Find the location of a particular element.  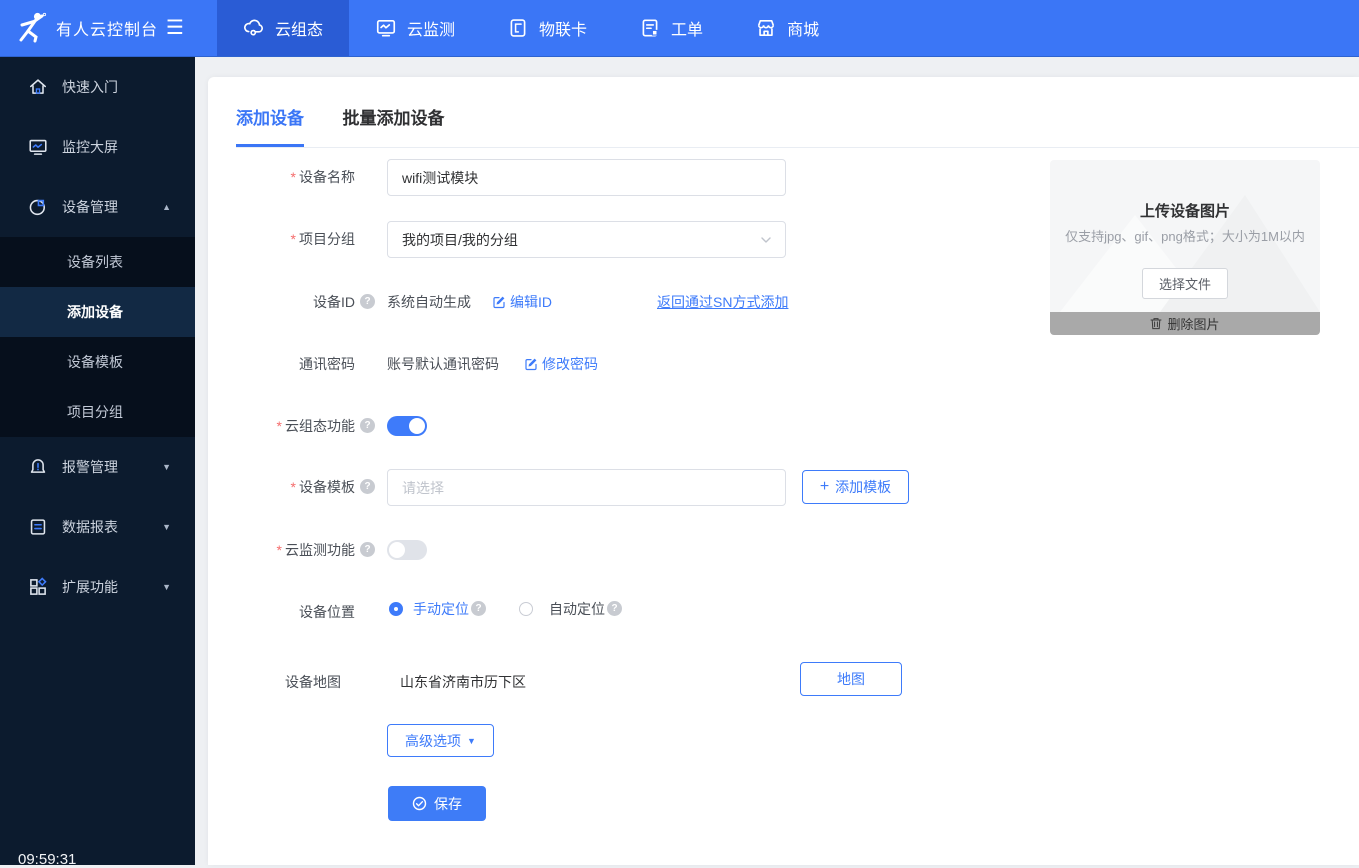

map-button: 地图 is located at coordinates (851, 679).